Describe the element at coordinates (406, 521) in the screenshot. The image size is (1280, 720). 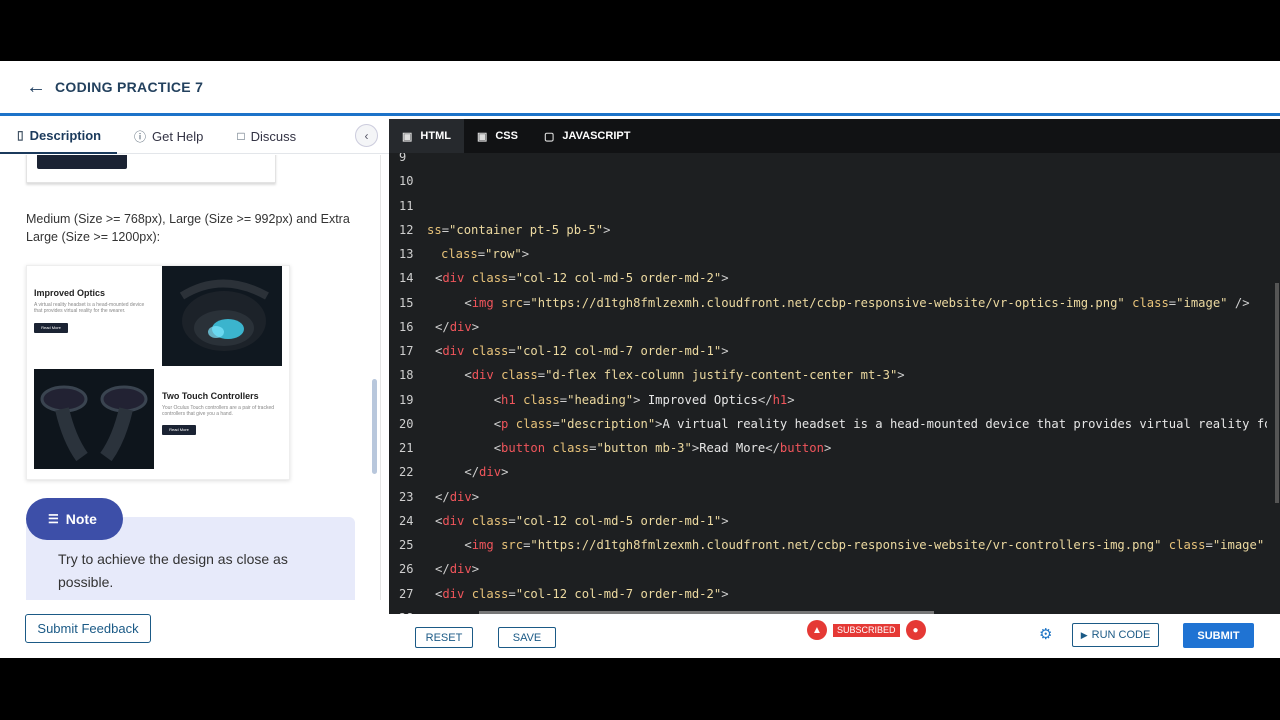
I see `line-number: 24` at that location.